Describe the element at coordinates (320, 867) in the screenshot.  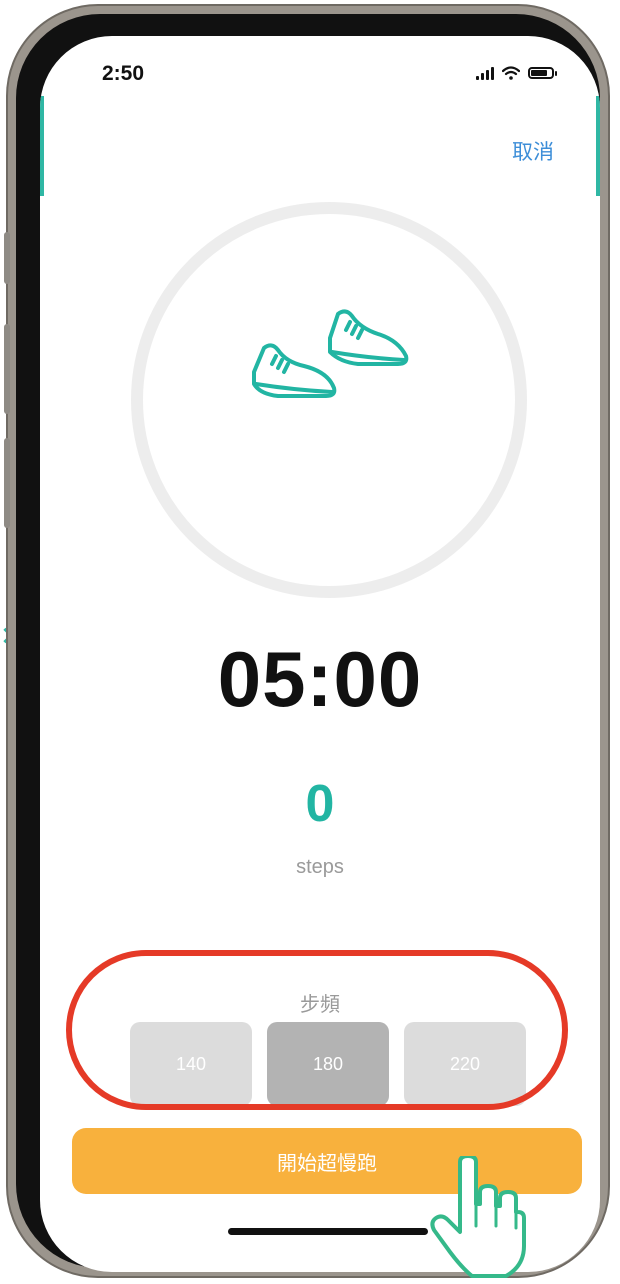
I see `steps-unit-label: steps` at that location.